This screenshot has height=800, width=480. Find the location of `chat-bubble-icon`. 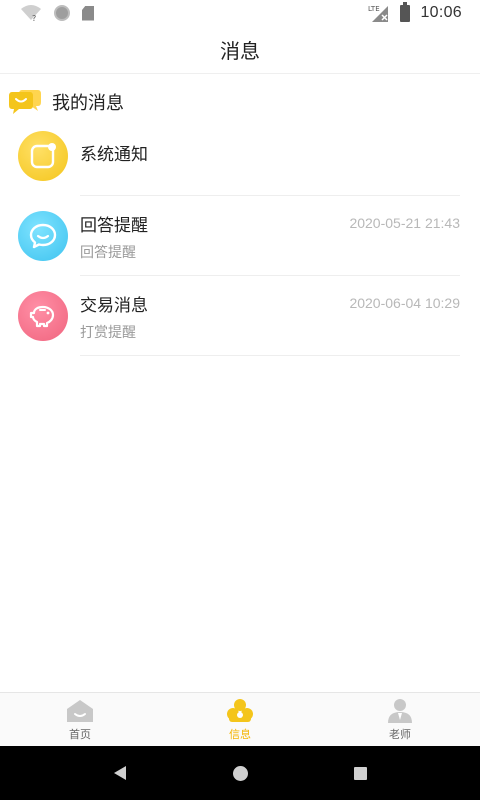

chat-bubble-icon is located at coordinates (25, 102).